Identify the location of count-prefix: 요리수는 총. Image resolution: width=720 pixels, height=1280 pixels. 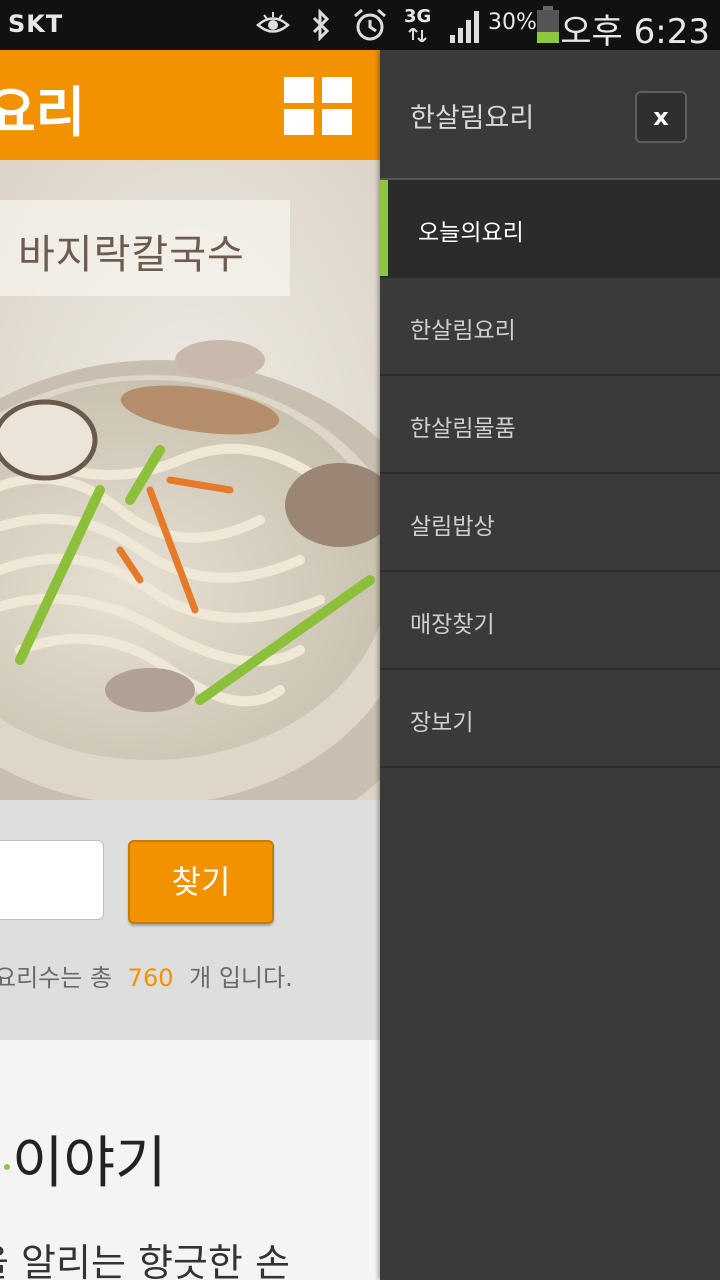
(56, 978).